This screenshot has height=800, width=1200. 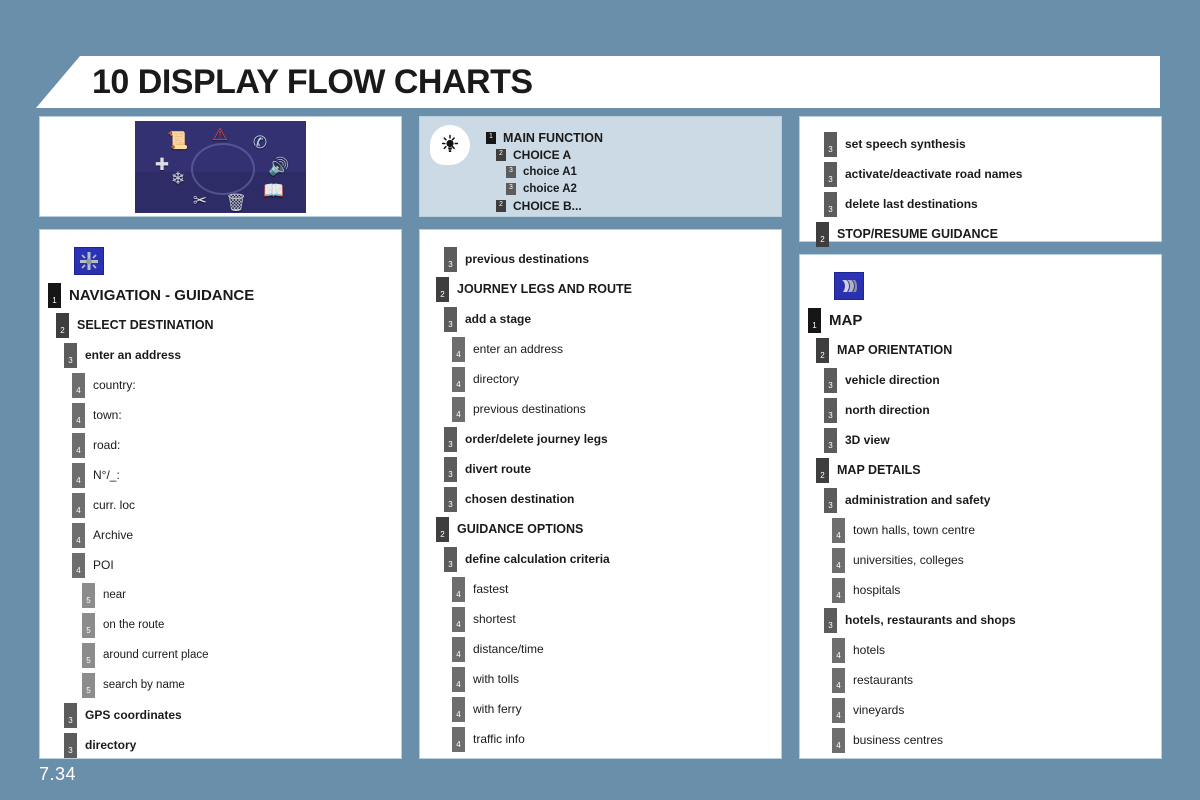 I want to click on flow-row: 3 directory, so click(x=228, y=744).